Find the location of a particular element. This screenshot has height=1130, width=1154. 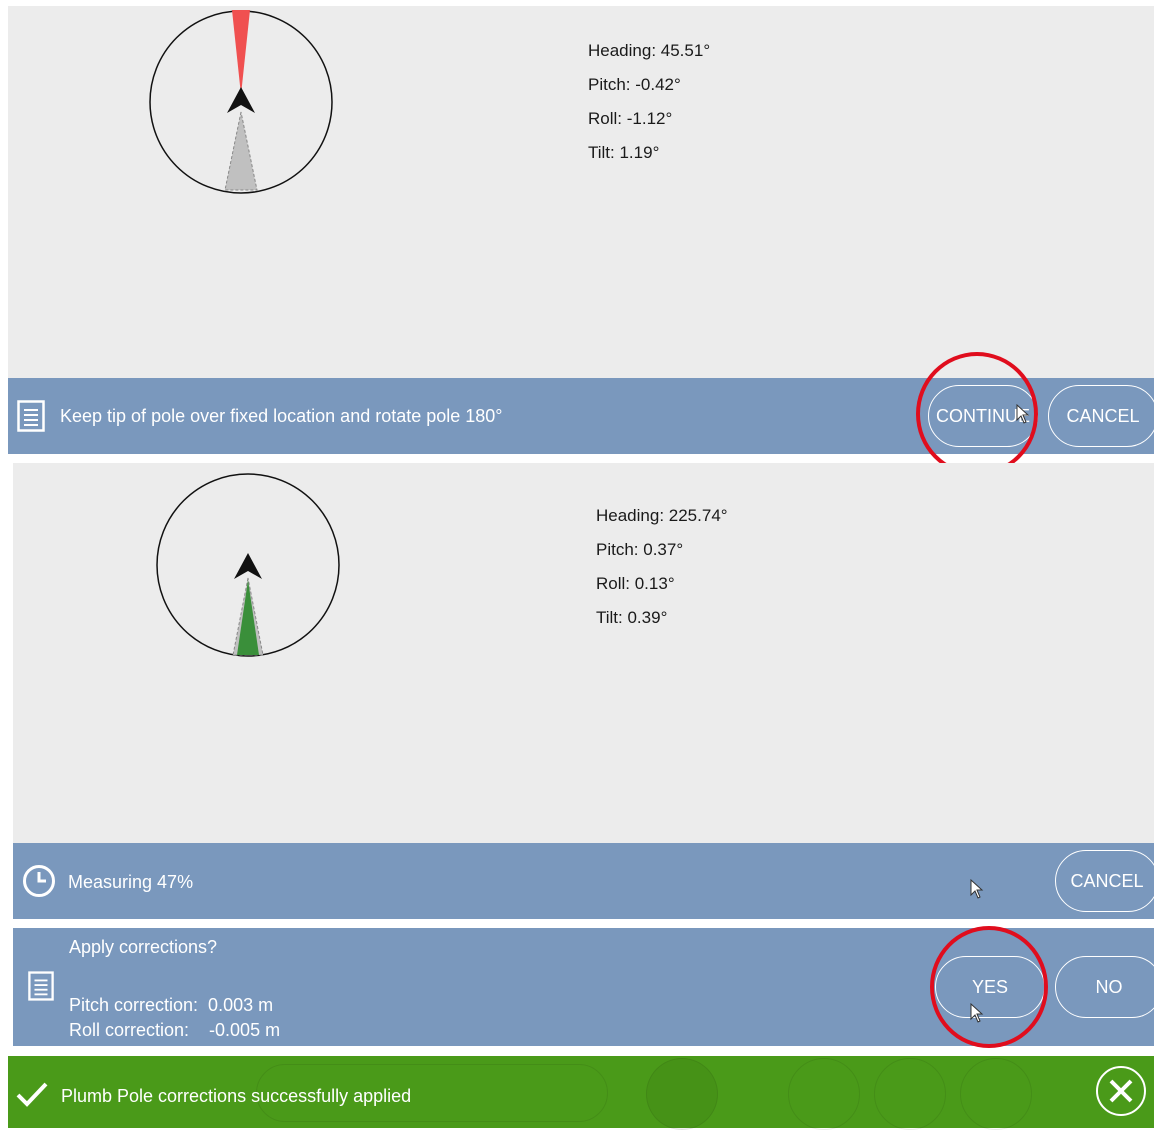

heading-wedge-red is located at coordinates (241, 52).